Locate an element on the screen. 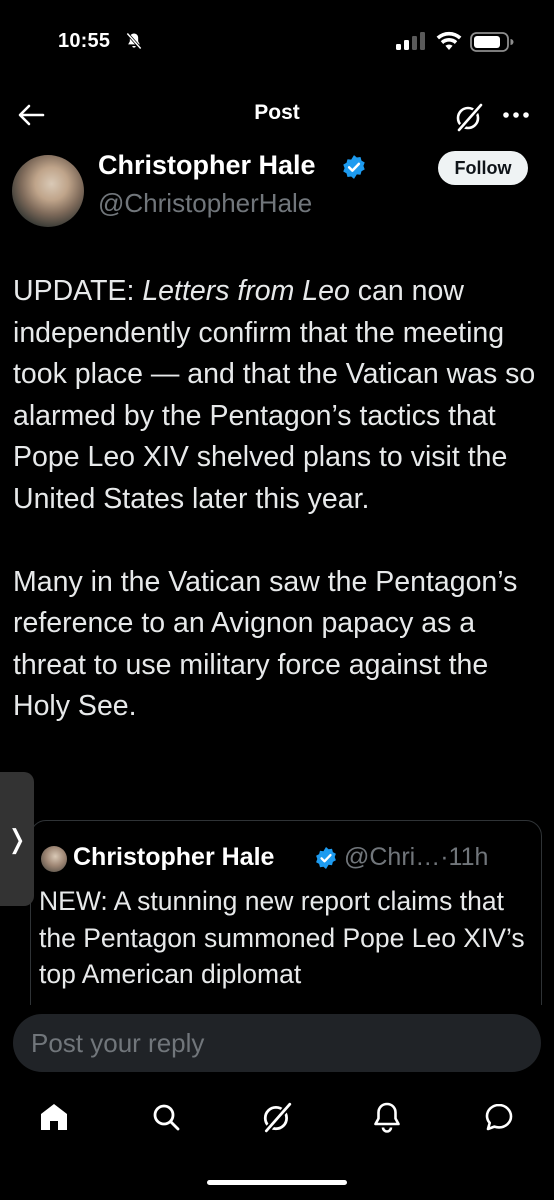  follow-button: Follow is located at coordinates (483, 168).